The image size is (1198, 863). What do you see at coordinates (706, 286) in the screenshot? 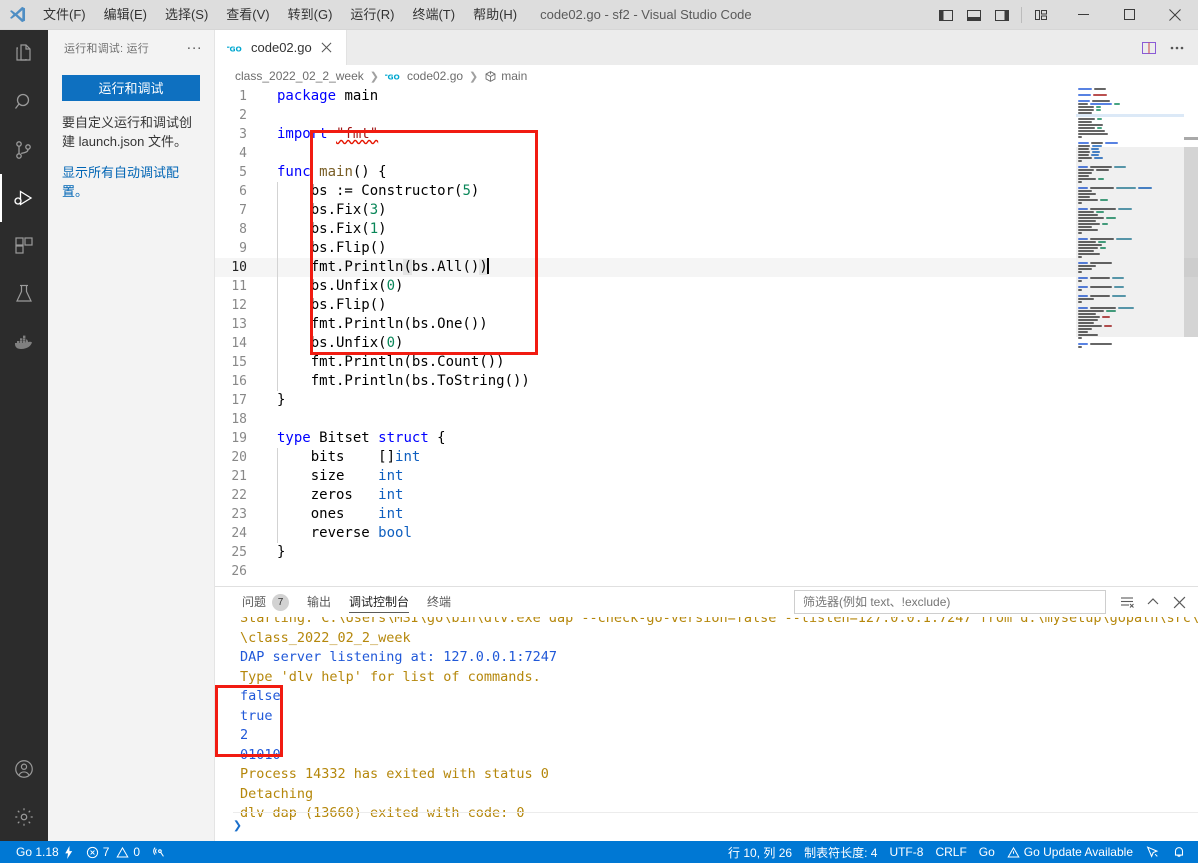
I see `code-line: 11 bs.Unfix(0)` at bounding box center [706, 286].